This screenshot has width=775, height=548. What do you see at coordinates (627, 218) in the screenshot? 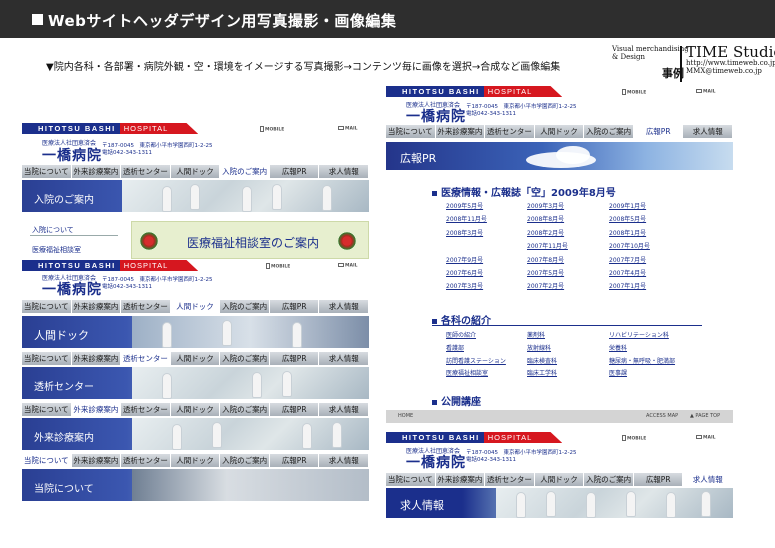
I see `issue-link: 2008年5月号` at bounding box center [627, 218].